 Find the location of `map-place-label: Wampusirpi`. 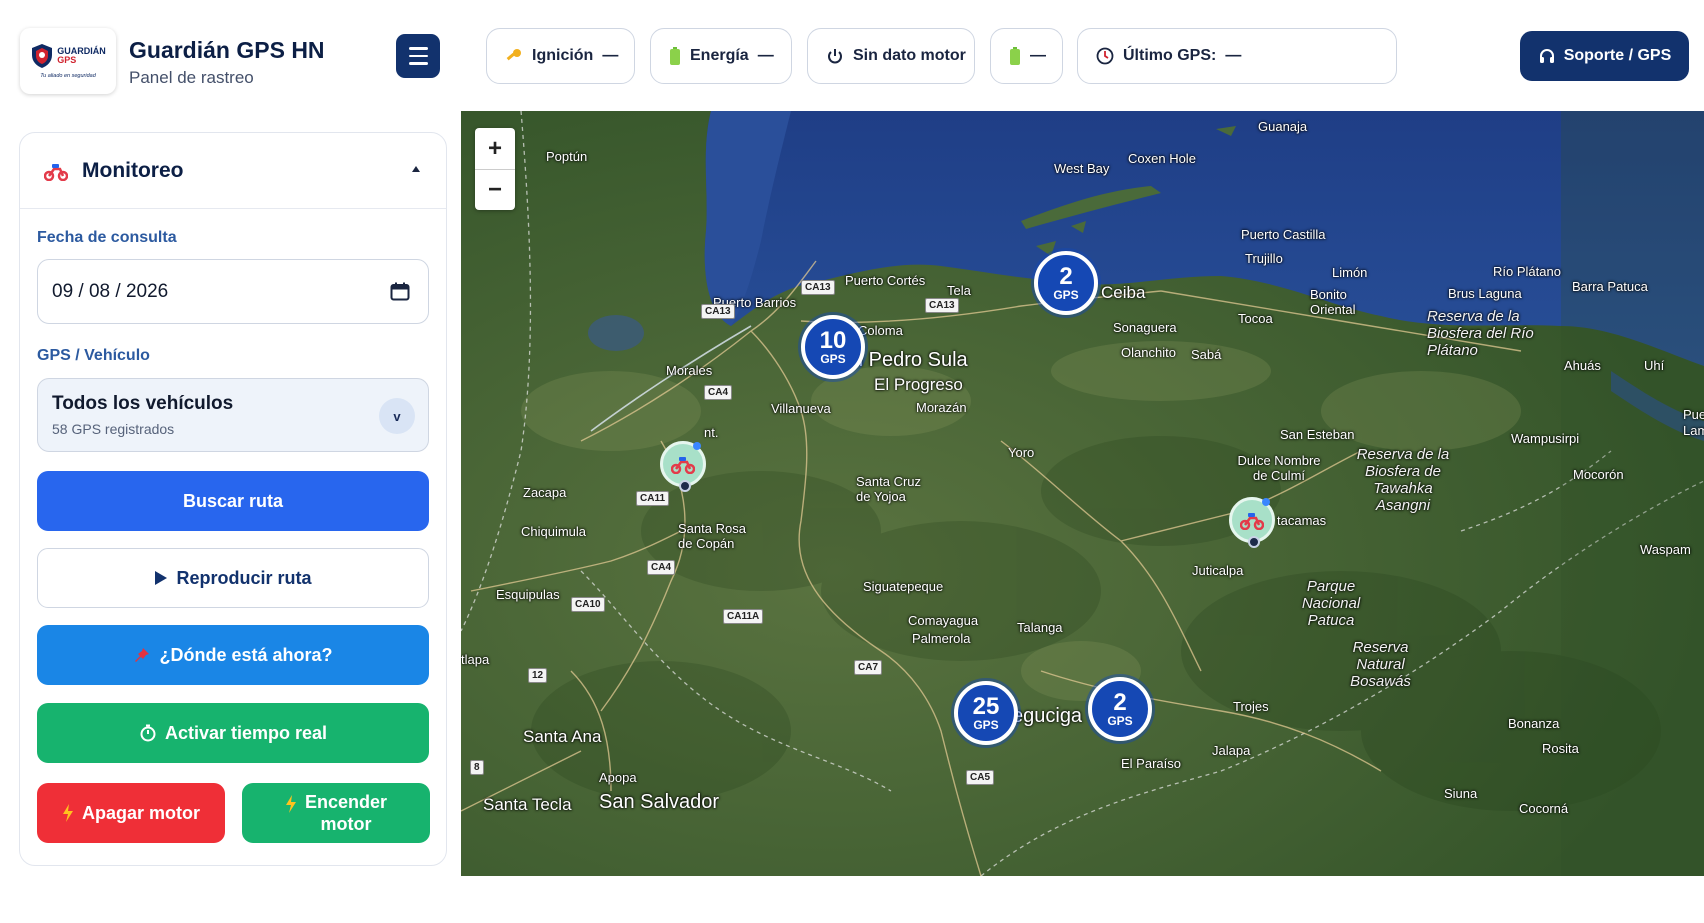

map-place-label: Wampusirpi is located at coordinates (1545, 438).